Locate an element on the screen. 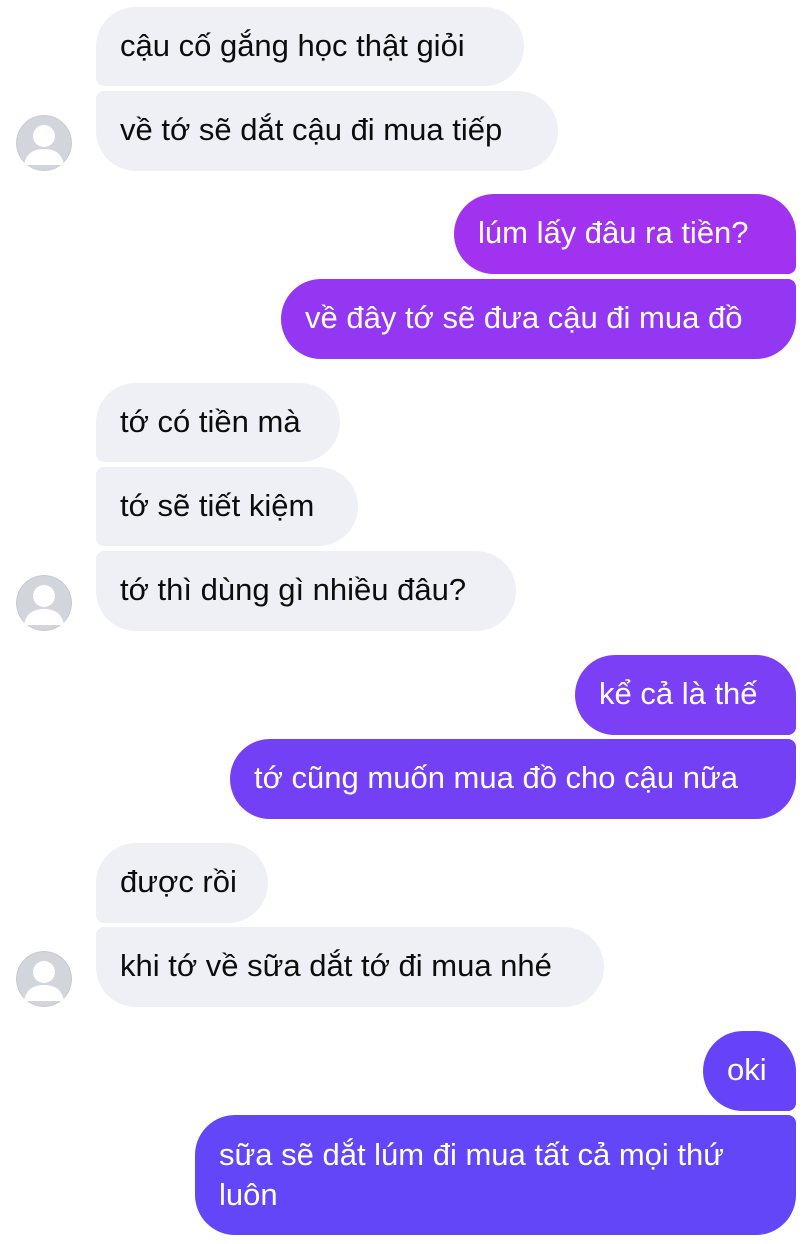 The height and width of the screenshot is (1244, 812). incoming-message-bubble: tớ sẽ tiết kiệm is located at coordinates (227, 506).